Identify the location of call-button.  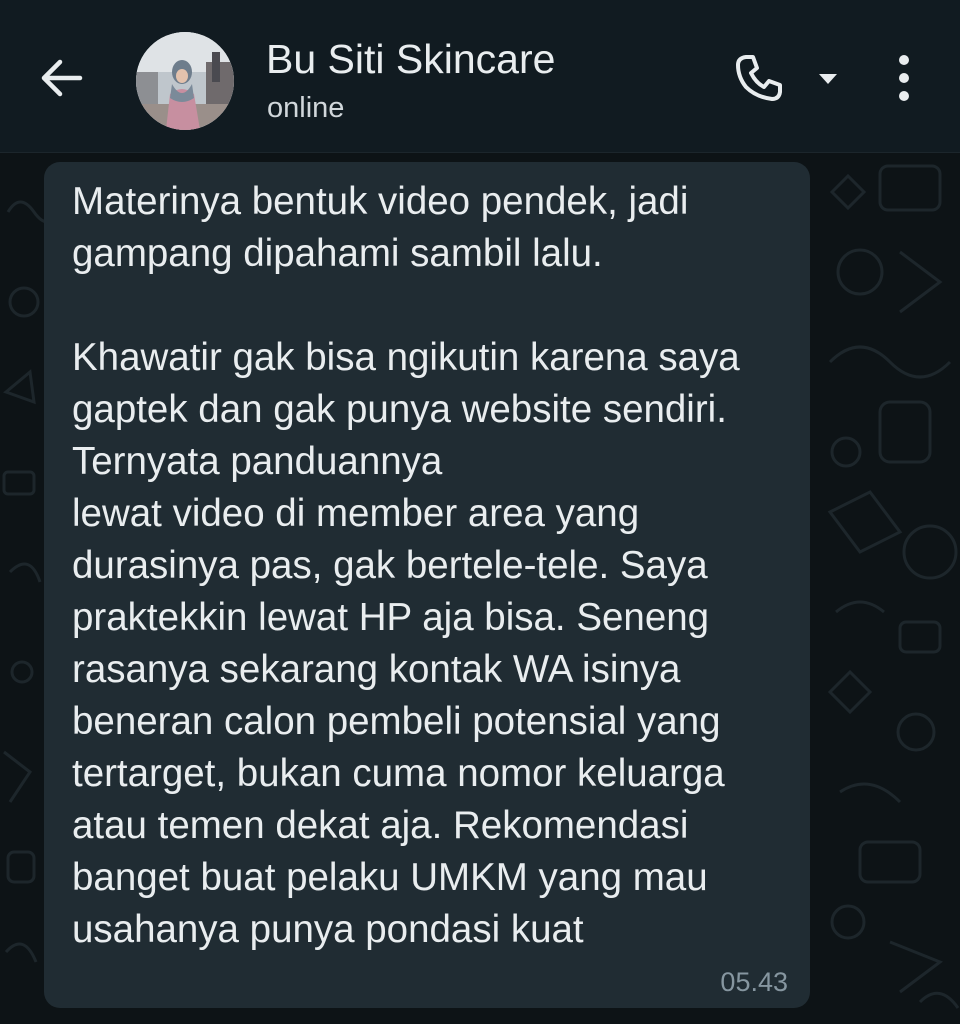
(792, 80).